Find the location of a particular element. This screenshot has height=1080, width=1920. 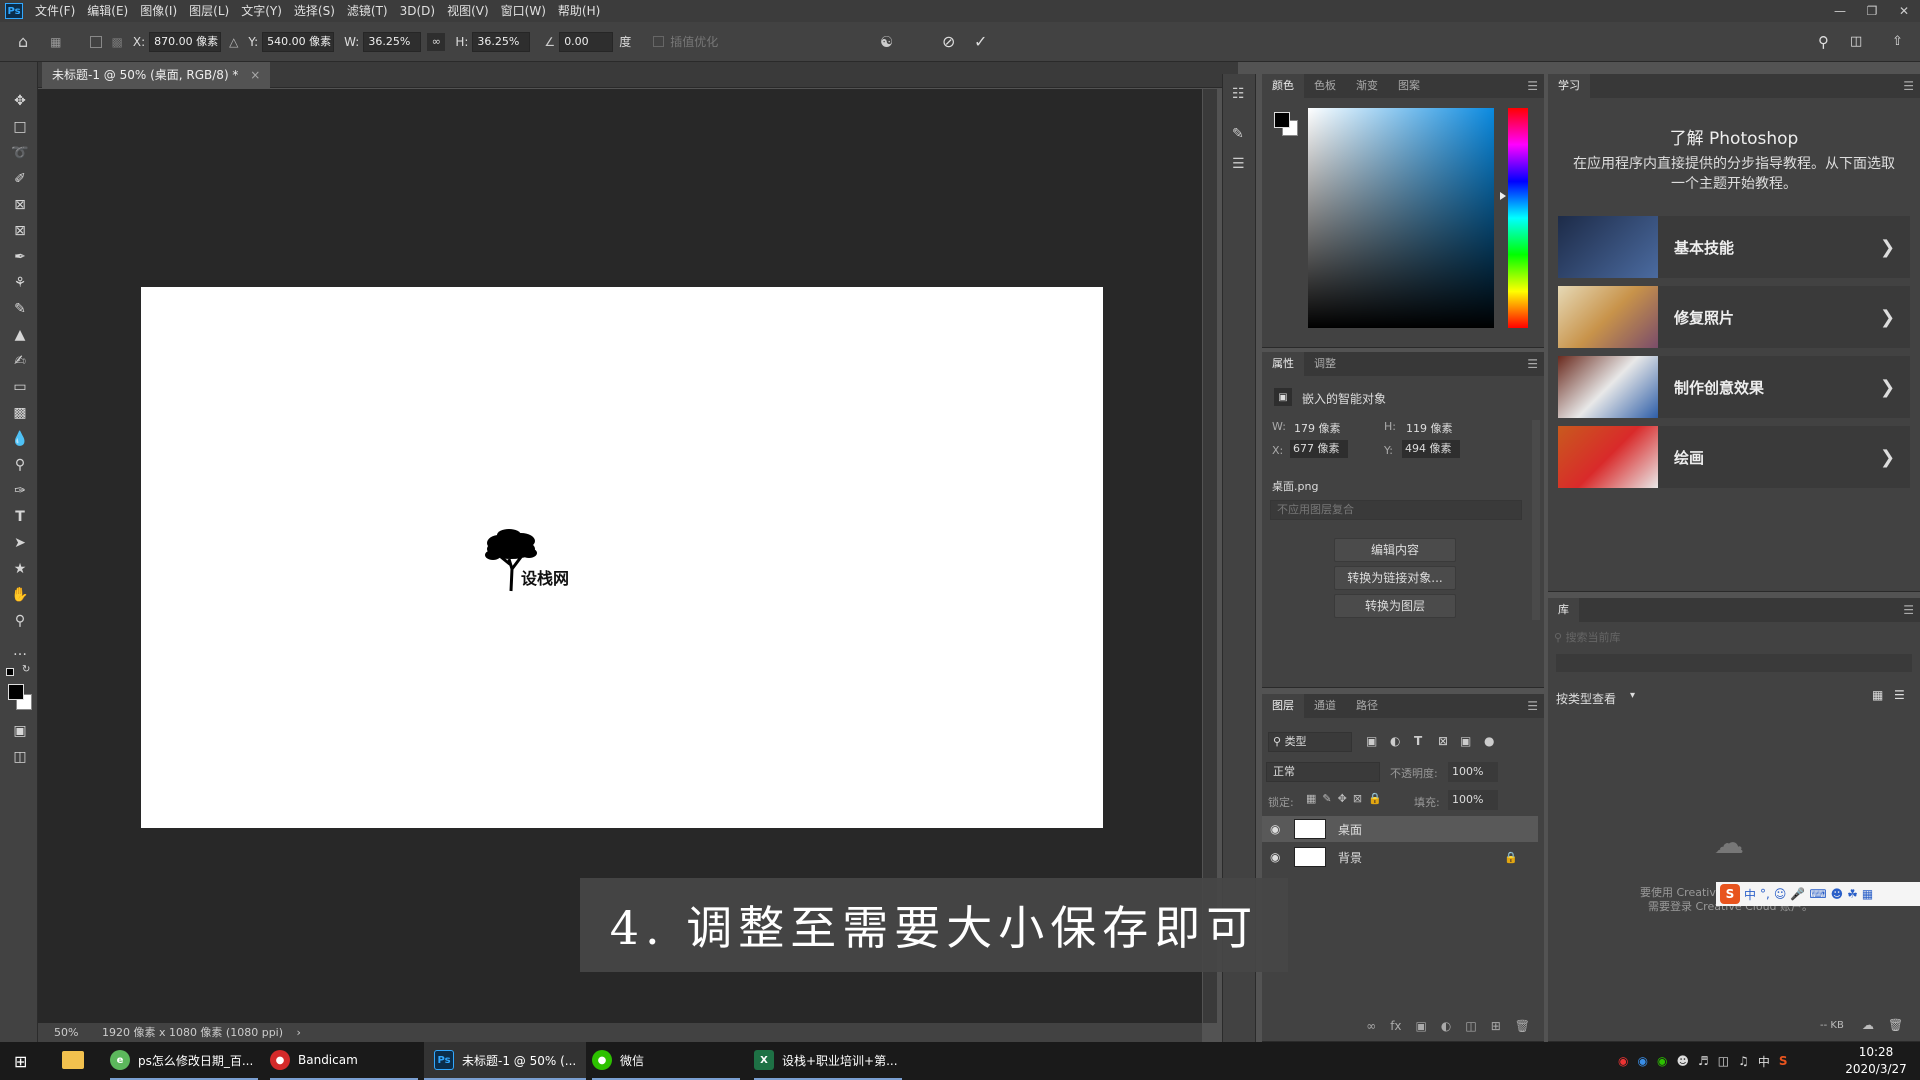

tab-paths: 路径 is located at coordinates (1367, 706).